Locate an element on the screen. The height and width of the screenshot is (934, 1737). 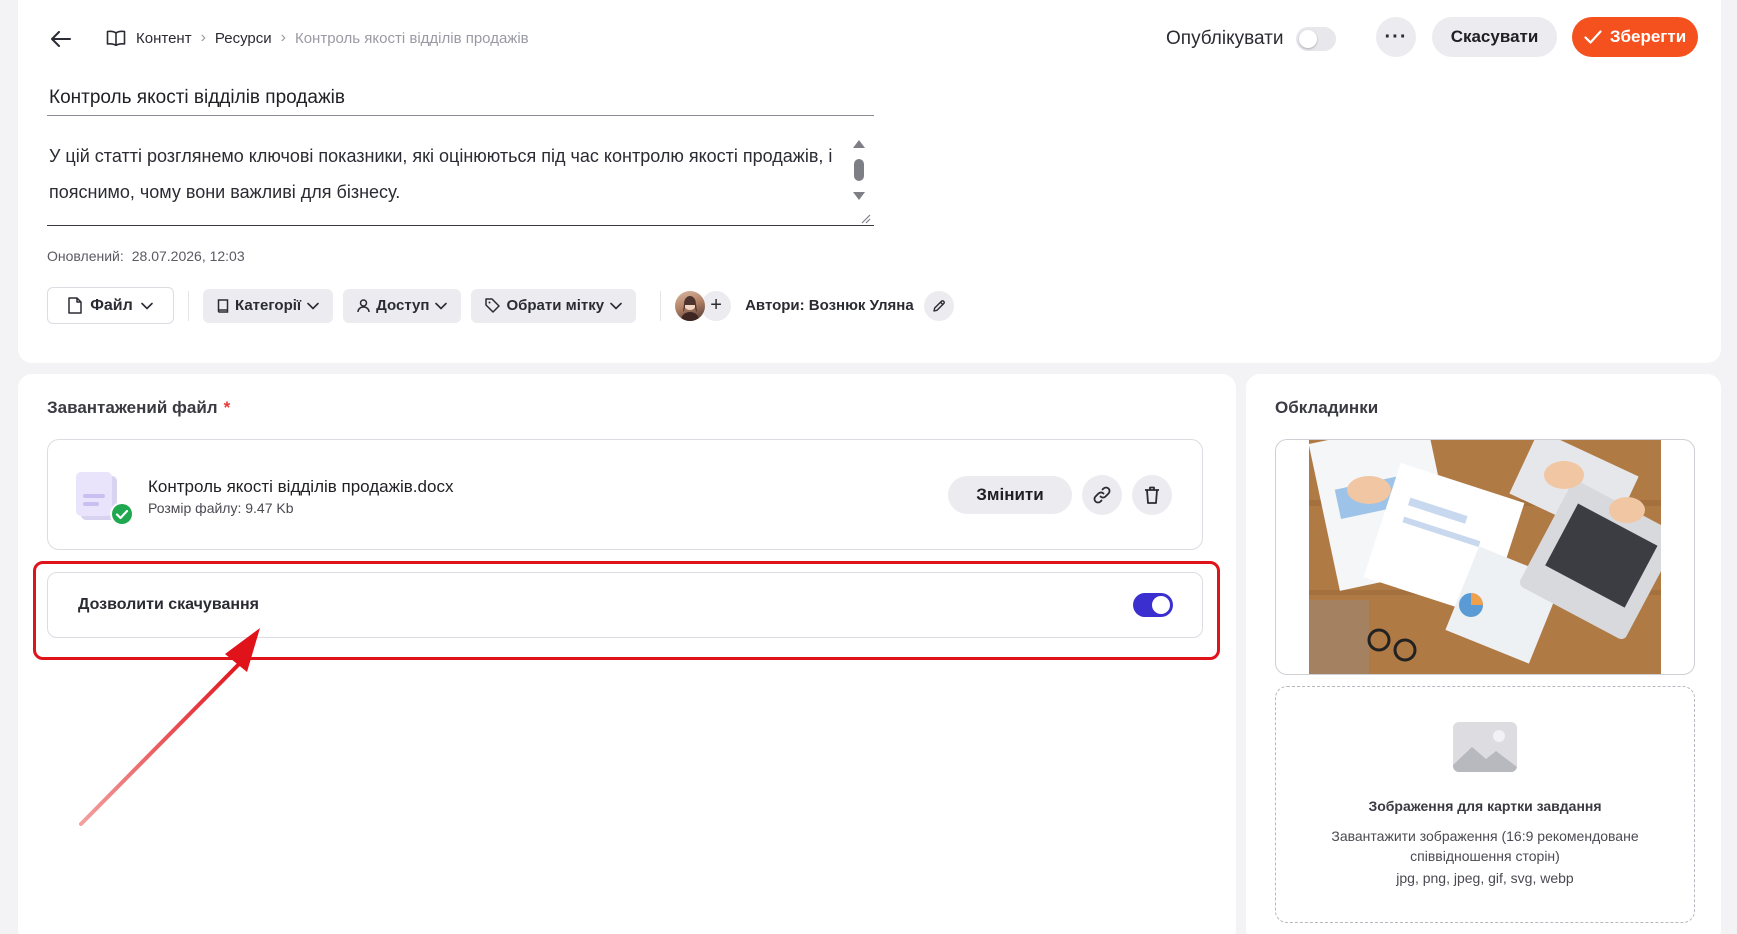
cancel-button: Скасувати is located at coordinates (1494, 37).